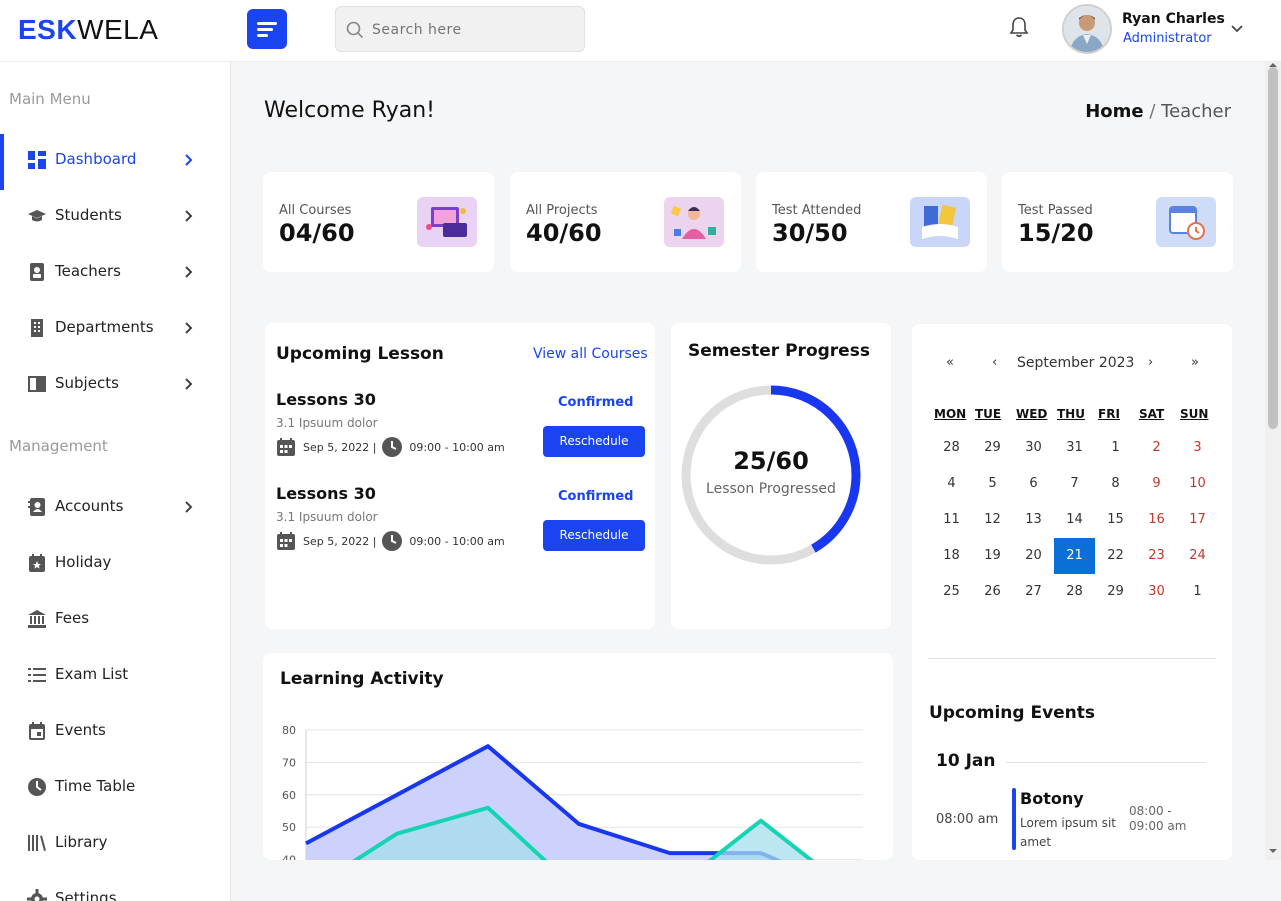 This screenshot has height=901, width=1281. What do you see at coordinates (1072, 658) in the screenshot?
I see `divider` at bounding box center [1072, 658].